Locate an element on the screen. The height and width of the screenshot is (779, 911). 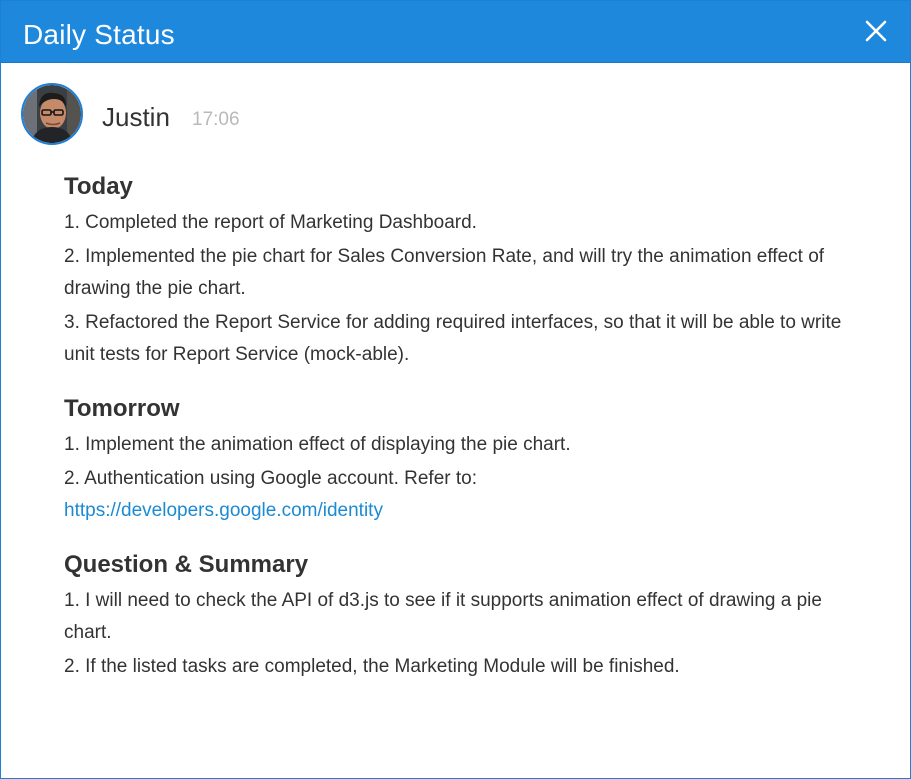
user-photo-icon is located at coordinates (52, 114).